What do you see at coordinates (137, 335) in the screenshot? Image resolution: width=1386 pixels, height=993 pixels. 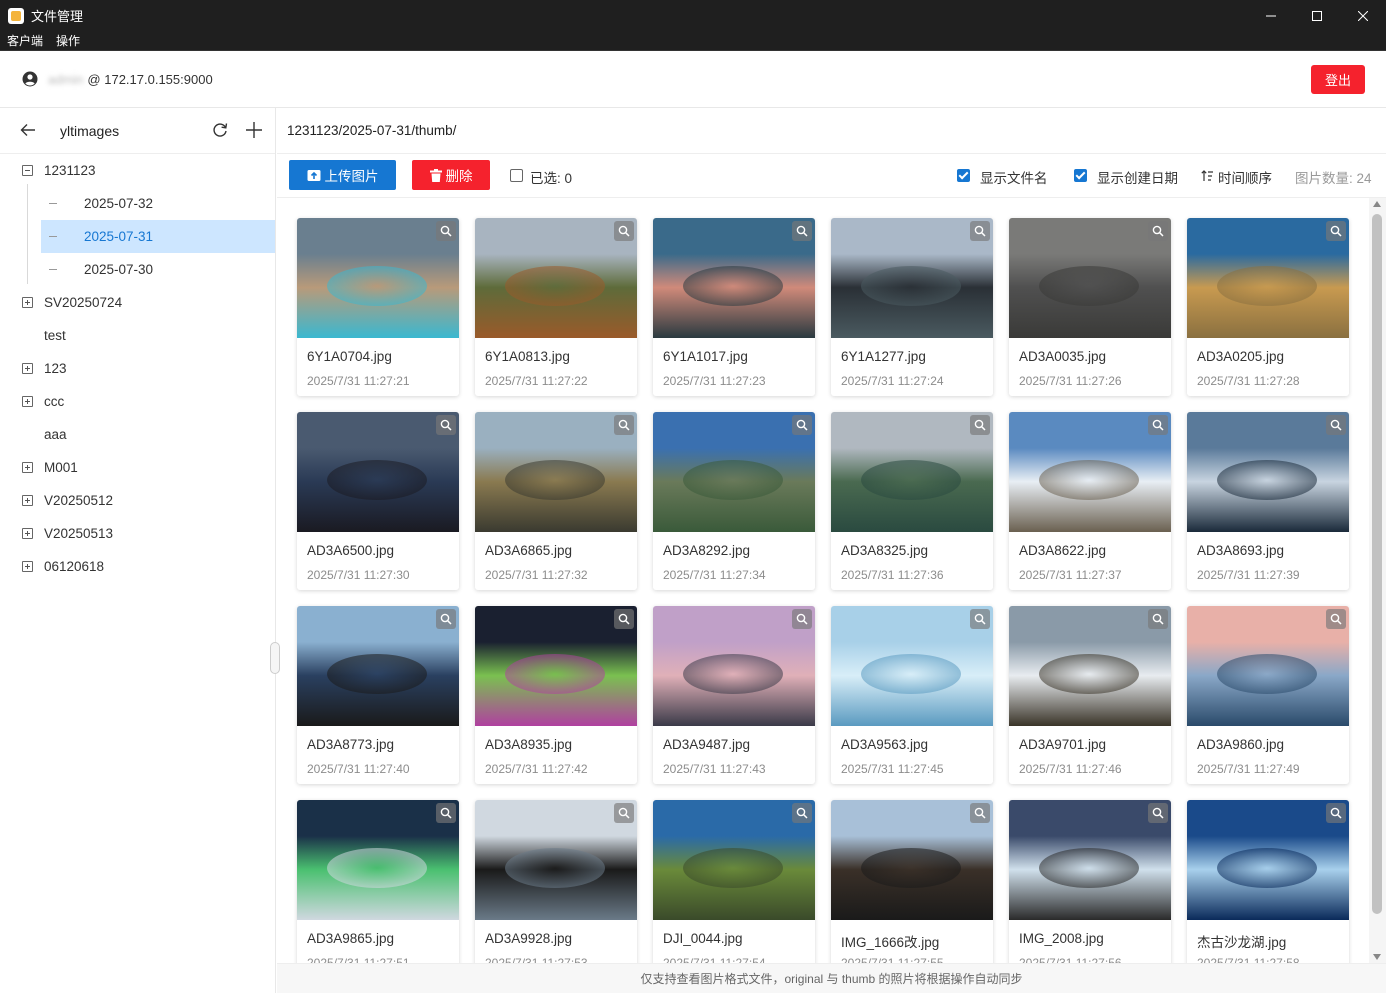 I see `tree-node: test` at bounding box center [137, 335].